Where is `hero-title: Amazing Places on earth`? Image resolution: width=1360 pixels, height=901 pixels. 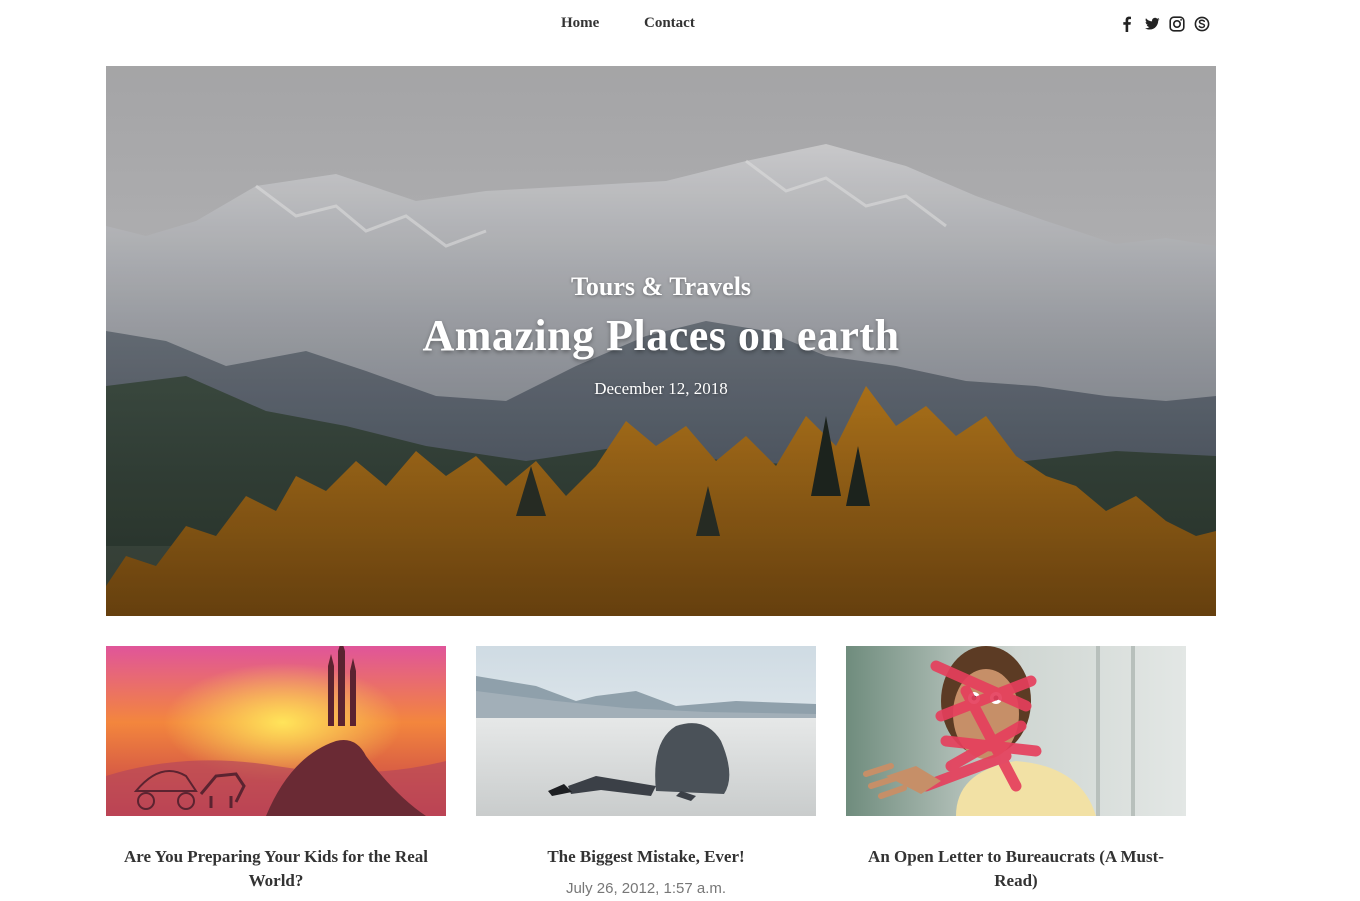
hero-title: Amazing Places on earth is located at coordinates (661, 335).